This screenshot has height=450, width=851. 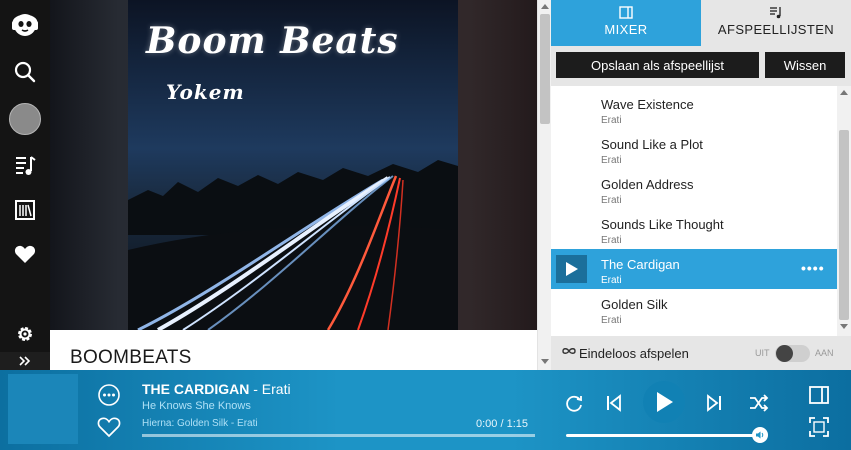 I want to click on time-readout: 0:00 / 1:15, so click(x=502, y=424).